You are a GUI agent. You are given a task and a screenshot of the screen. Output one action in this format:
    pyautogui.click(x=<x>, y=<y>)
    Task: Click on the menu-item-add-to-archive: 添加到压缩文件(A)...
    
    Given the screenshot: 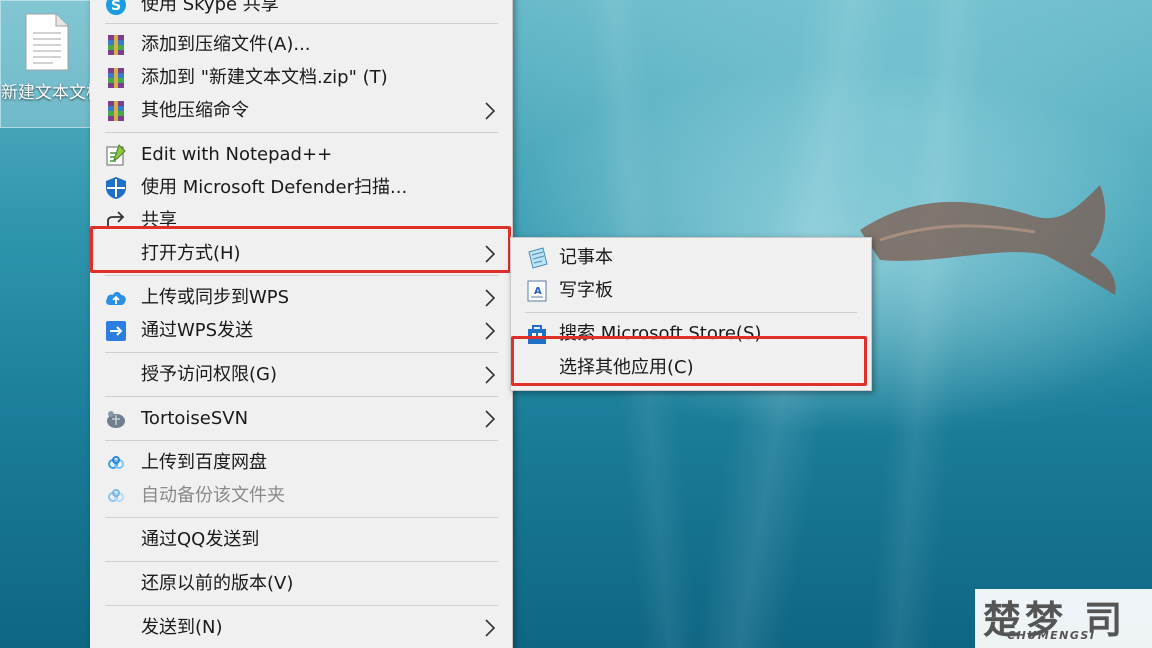 What is the action you would take?
    pyautogui.click(x=301, y=45)
    